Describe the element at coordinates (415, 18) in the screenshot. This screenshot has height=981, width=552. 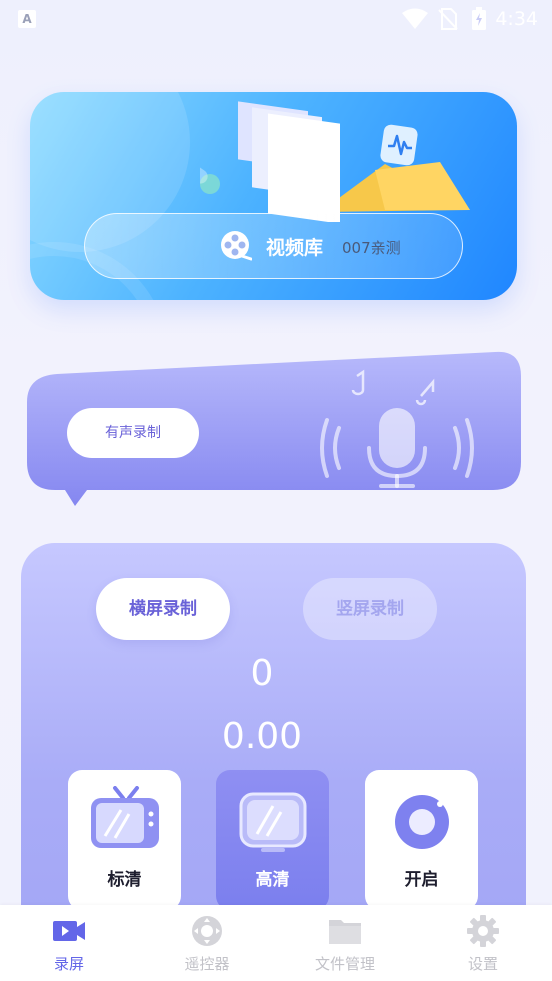
I see `wifi-icon` at that location.